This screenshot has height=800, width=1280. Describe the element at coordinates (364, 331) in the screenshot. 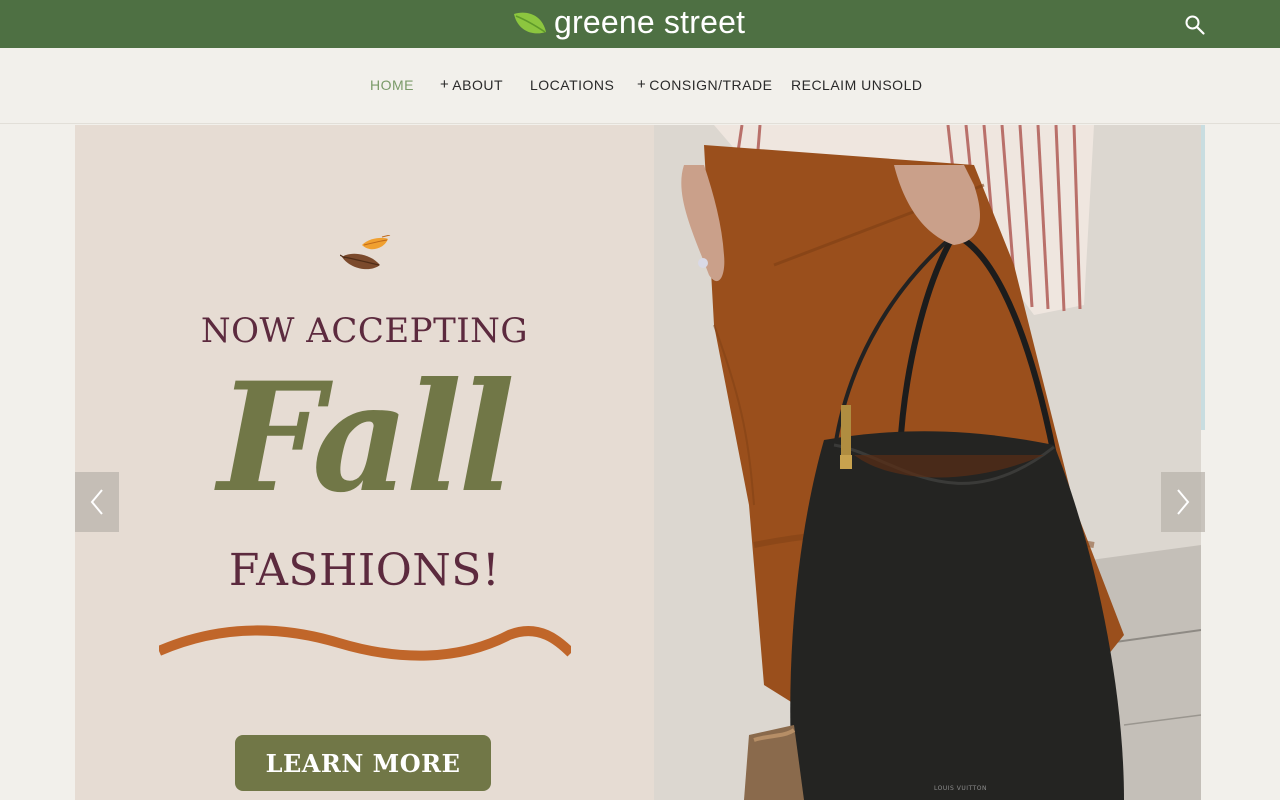

I see `headline-now-accepting: NOW ACCEPTING` at that location.